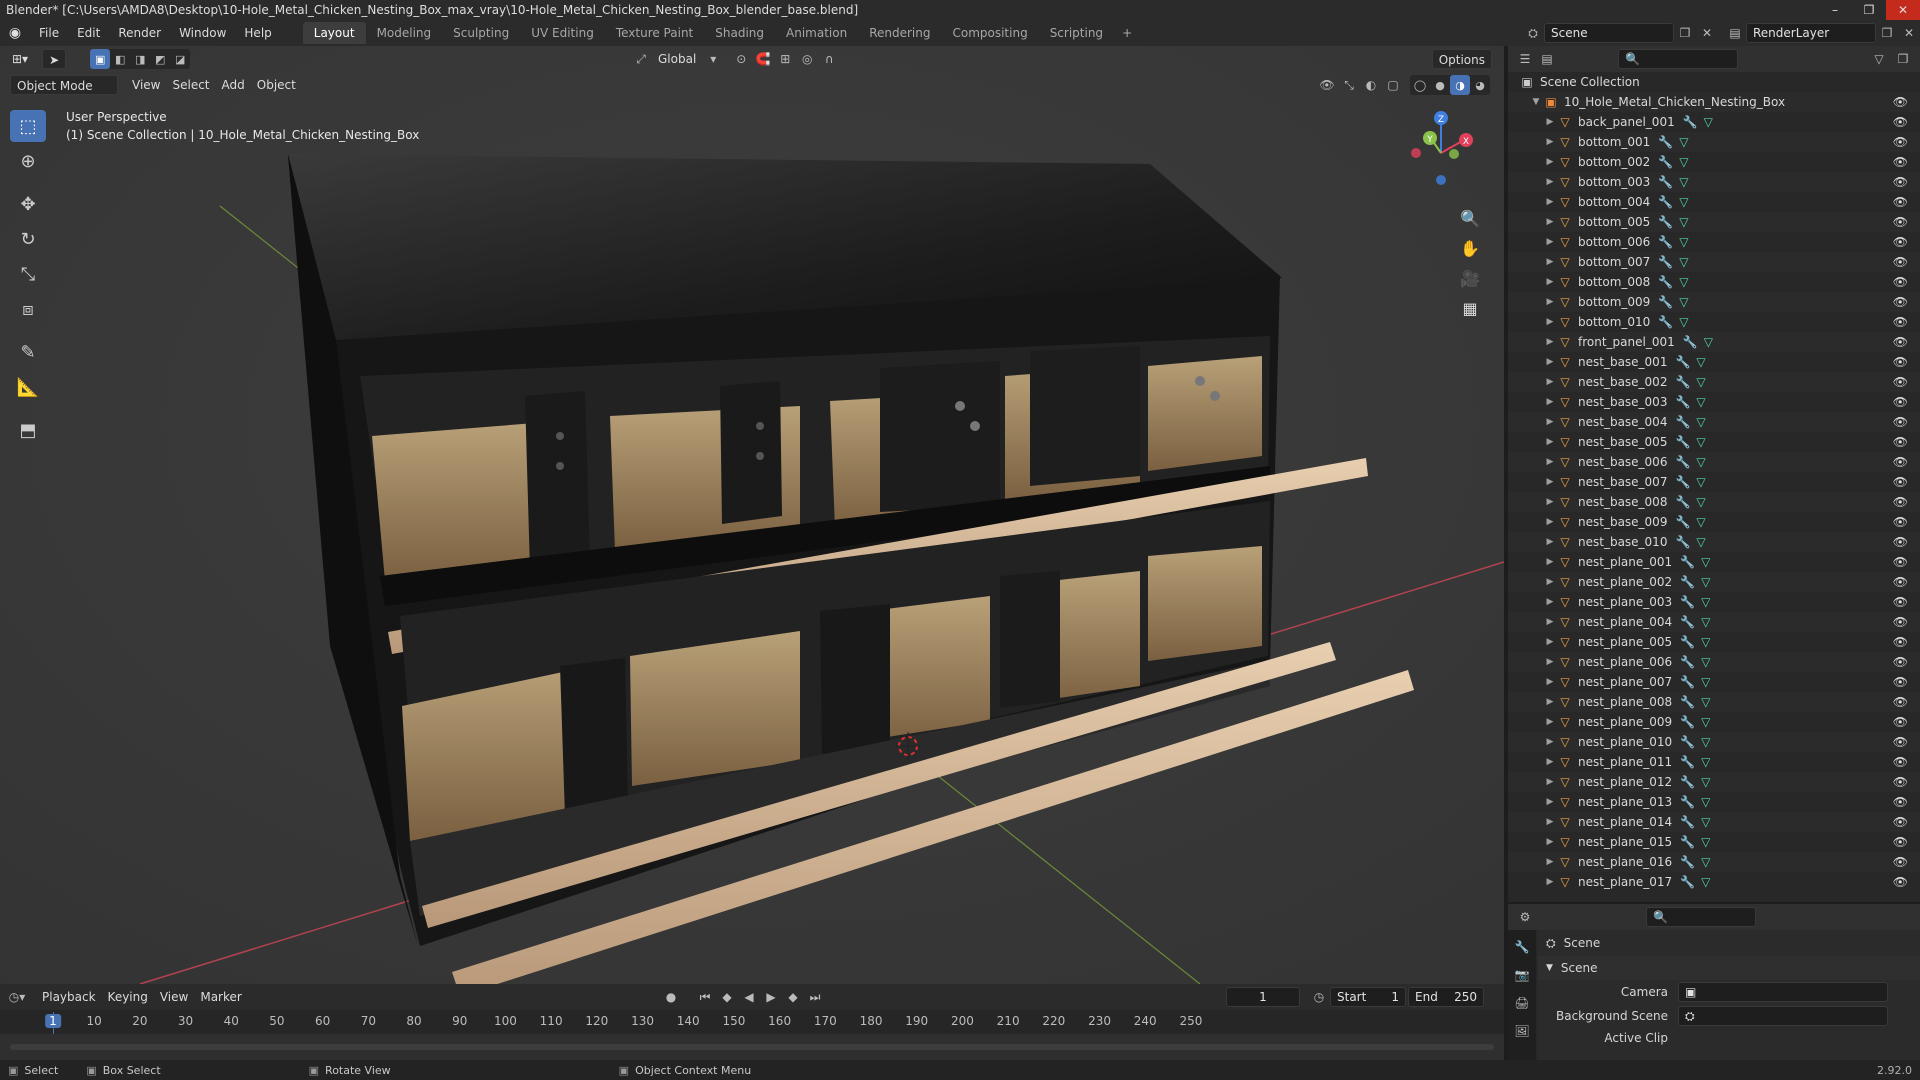  I want to click on properties-editor-icon: ⚙, so click(1525, 917).